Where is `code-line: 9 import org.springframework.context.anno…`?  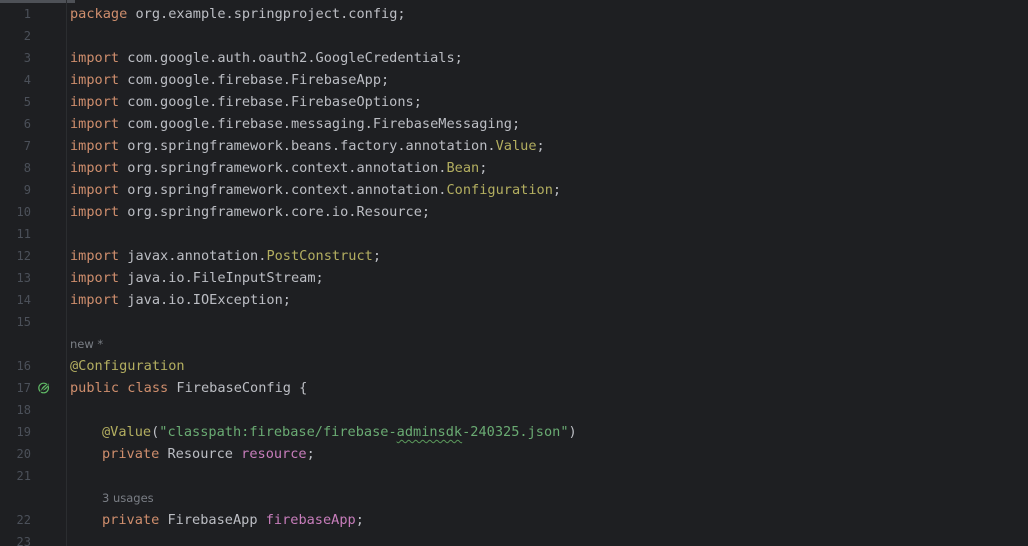
code-line: 9 import org.springframework.context.anno… is located at coordinates (514, 190).